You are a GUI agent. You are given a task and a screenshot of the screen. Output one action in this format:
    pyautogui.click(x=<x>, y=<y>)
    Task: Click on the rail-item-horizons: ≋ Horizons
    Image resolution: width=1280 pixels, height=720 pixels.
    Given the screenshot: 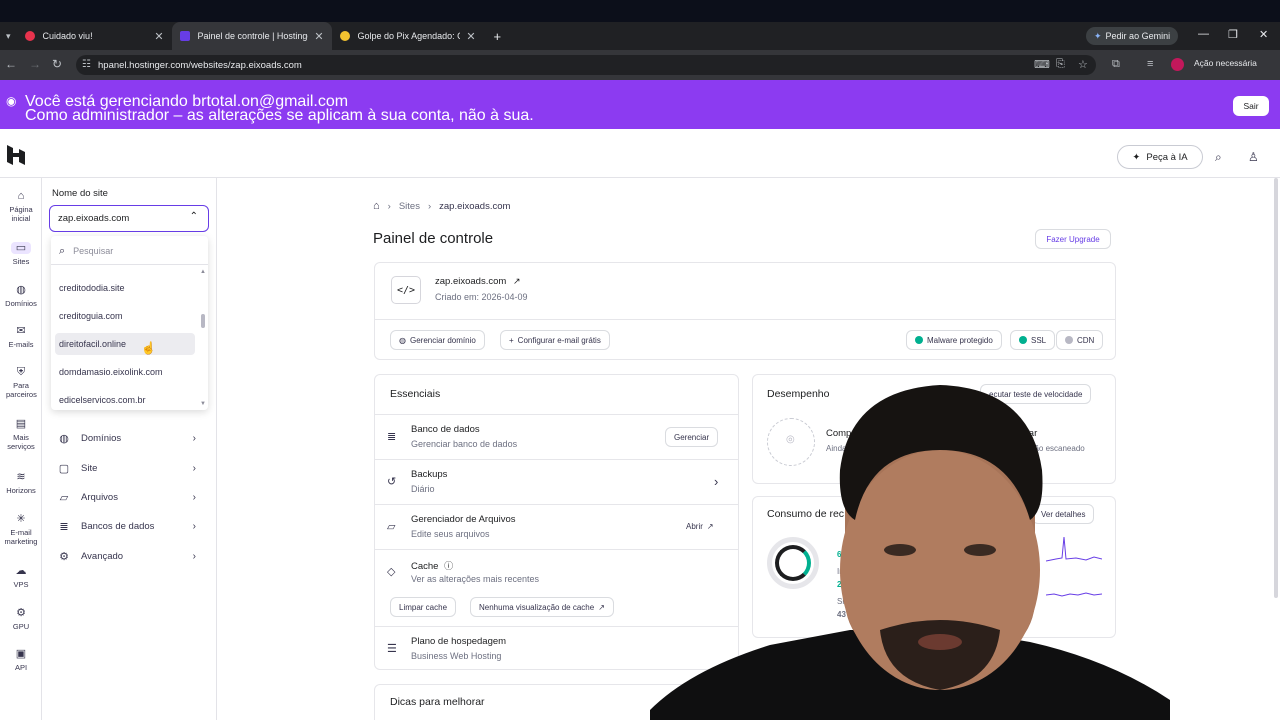 What is the action you would take?
    pyautogui.click(x=21, y=483)
    